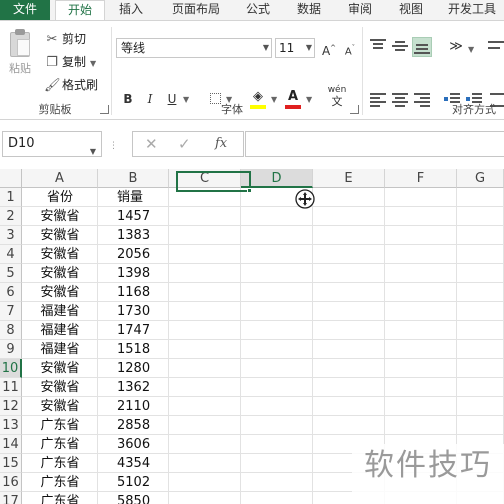 The image size is (504, 504). I want to click on row-header: 13, so click(11, 425).